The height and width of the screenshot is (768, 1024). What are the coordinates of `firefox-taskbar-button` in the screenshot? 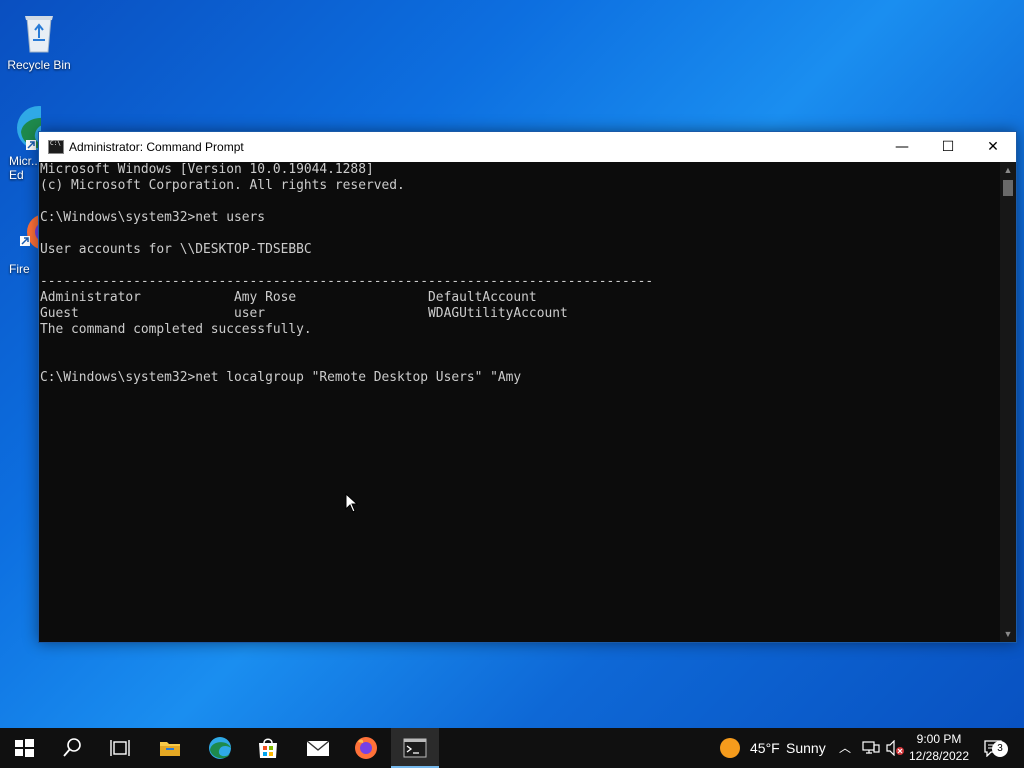 It's located at (366, 748).